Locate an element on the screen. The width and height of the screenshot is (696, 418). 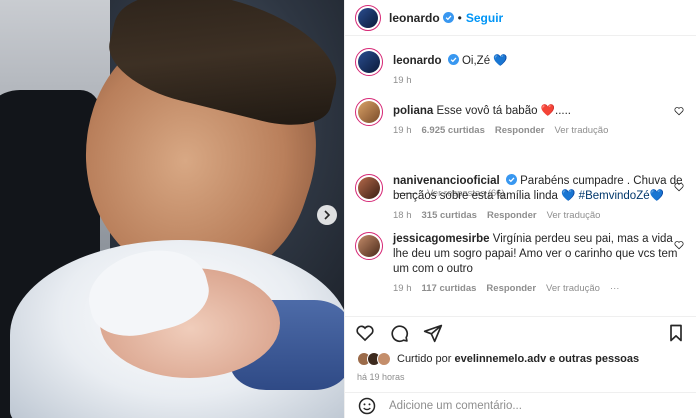
liker-avatar is located at coordinates (384, 359).